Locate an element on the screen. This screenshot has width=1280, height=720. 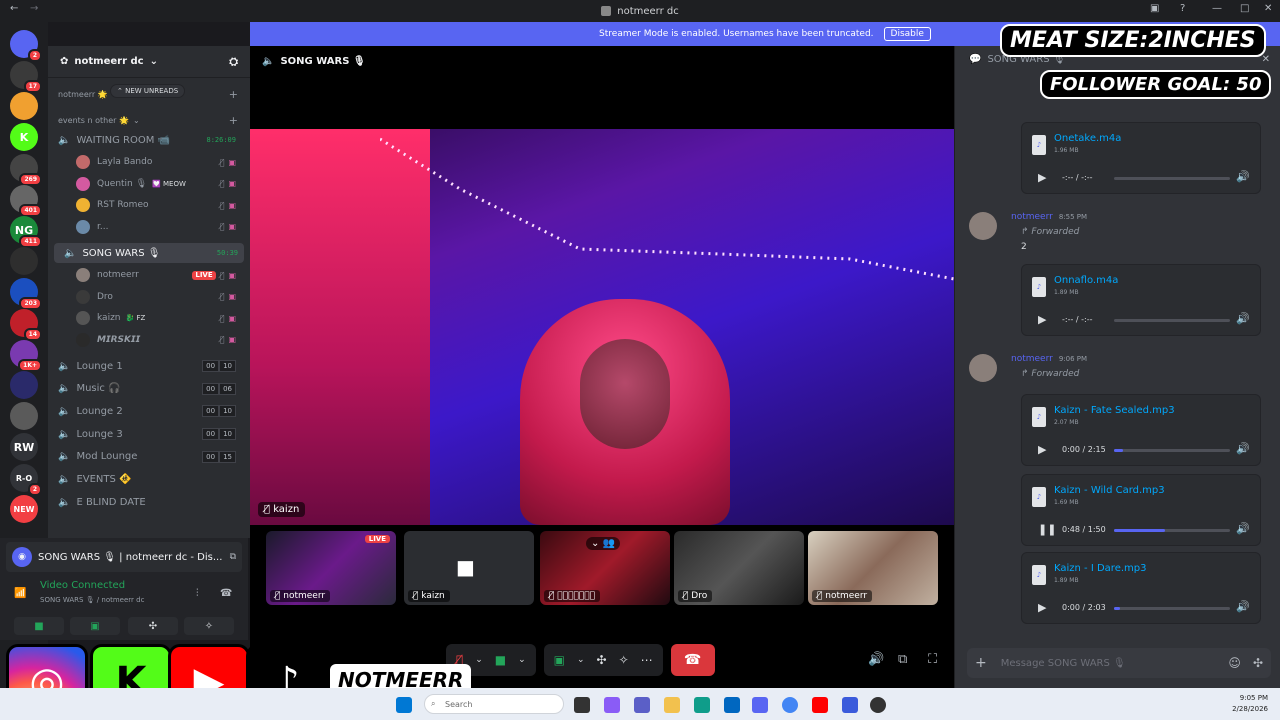
voice-user: Quentin 🎙 💟 MEOW 🎙̸ ▣ is located at coordinates (161, 184).